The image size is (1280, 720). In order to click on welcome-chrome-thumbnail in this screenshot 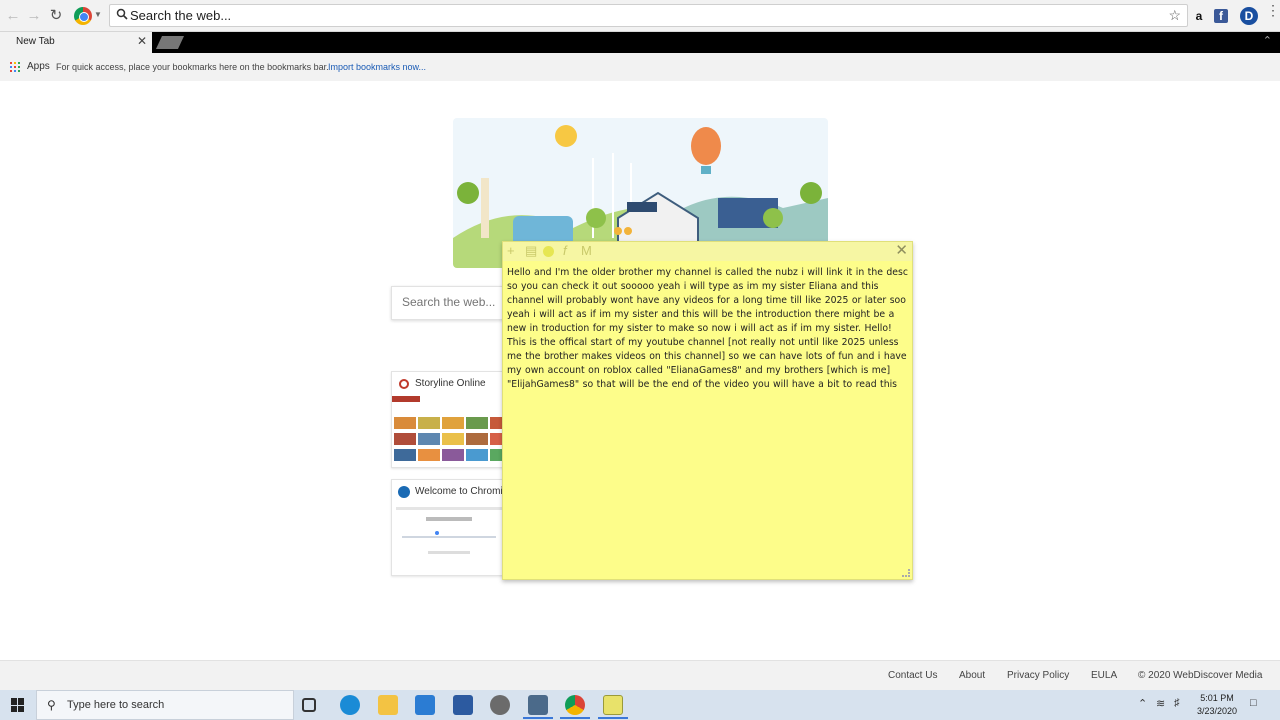, I will do `click(448, 539)`.